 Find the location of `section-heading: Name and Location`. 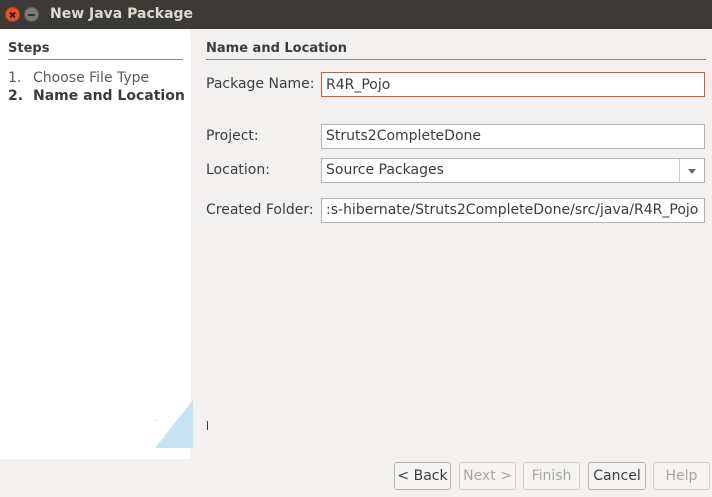

section-heading: Name and Location is located at coordinates (276, 48).